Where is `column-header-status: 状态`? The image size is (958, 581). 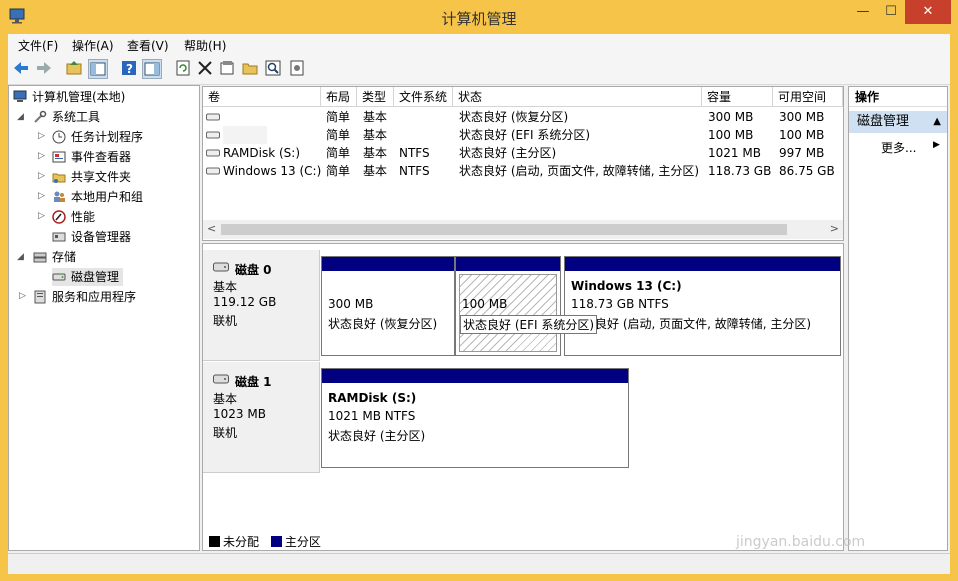
column-header-status: 状态 is located at coordinates (577, 97).